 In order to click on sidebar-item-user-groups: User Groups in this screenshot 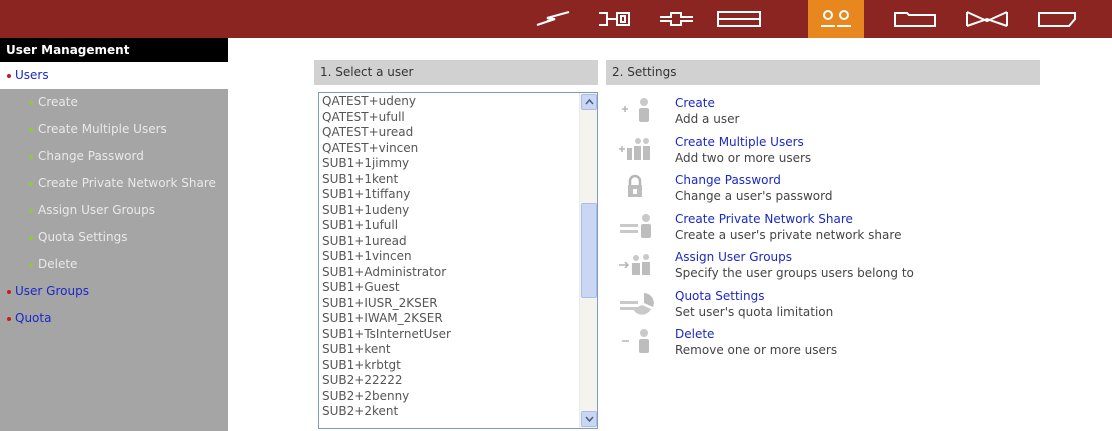, I will do `click(114, 291)`.